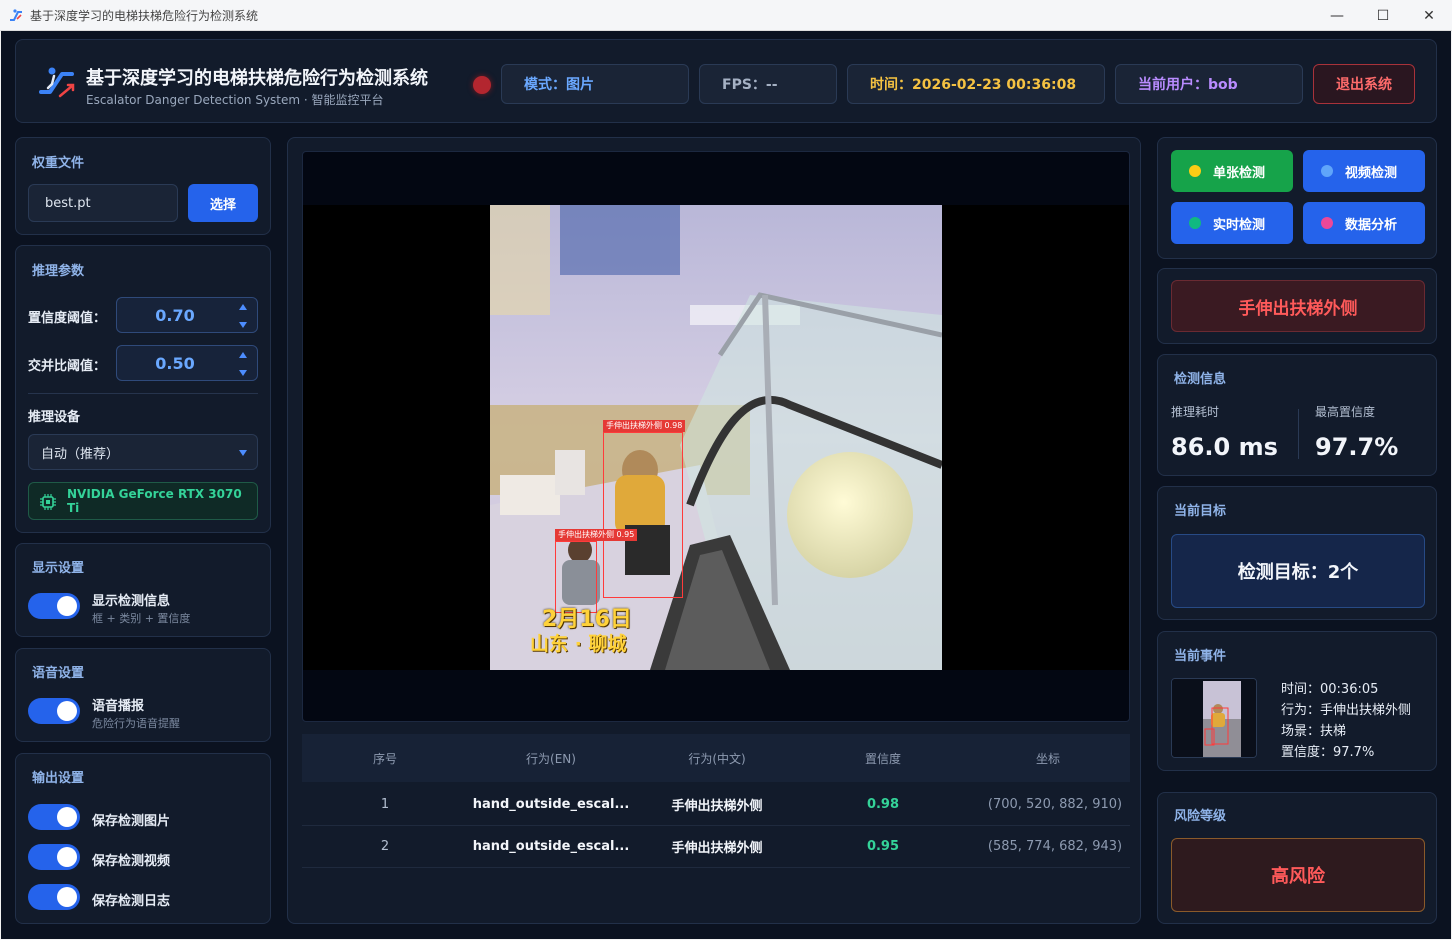 This screenshot has width=1452, height=940. Describe the element at coordinates (1055, 804) in the screenshot. I see `cell-coords: (700, 520, 882, 910)` at that location.